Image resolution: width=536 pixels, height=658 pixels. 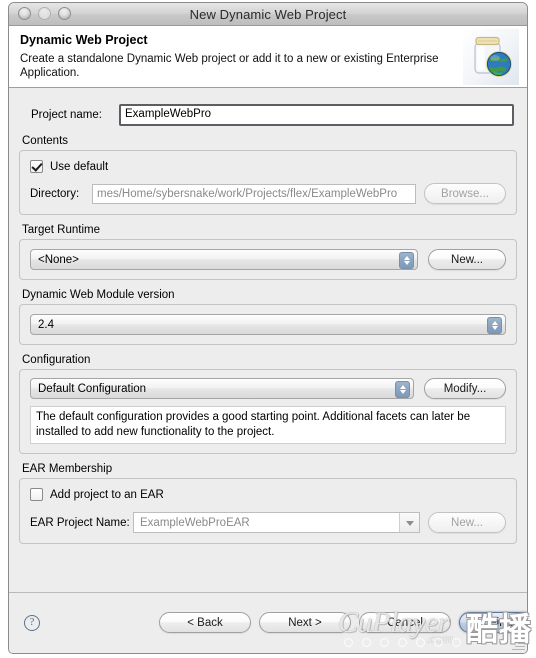 I want to click on next-button: Next >, so click(x=305, y=622).